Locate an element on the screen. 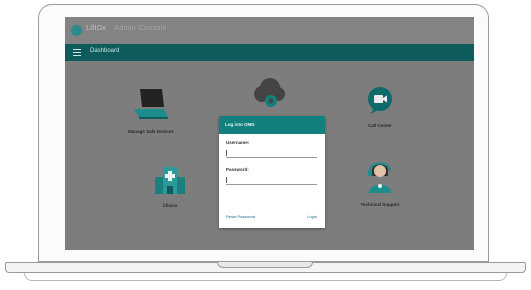 This screenshot has width=531, height=290. nav-title: Dashboard is located at coordinates (105, 51).